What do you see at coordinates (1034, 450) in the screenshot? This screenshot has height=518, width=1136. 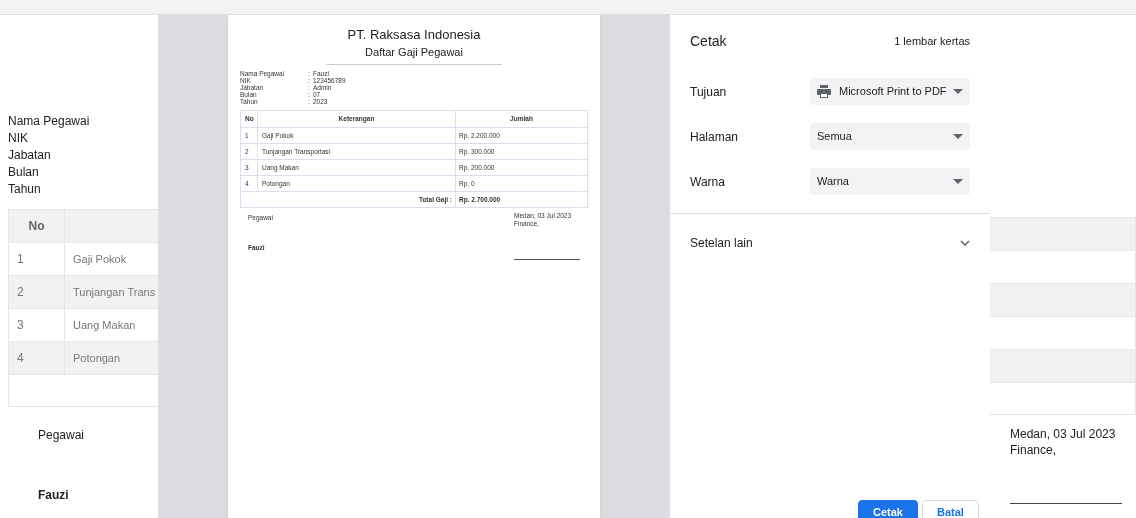 I see `signature-role: Finance,` at bounding box center [1034, 450].